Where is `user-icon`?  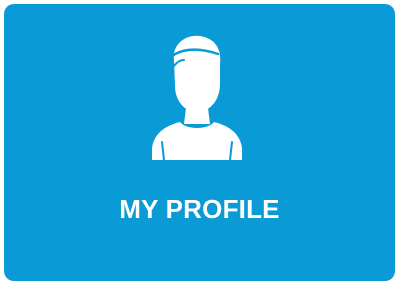 user-icon is located at coordinates (194, 95).